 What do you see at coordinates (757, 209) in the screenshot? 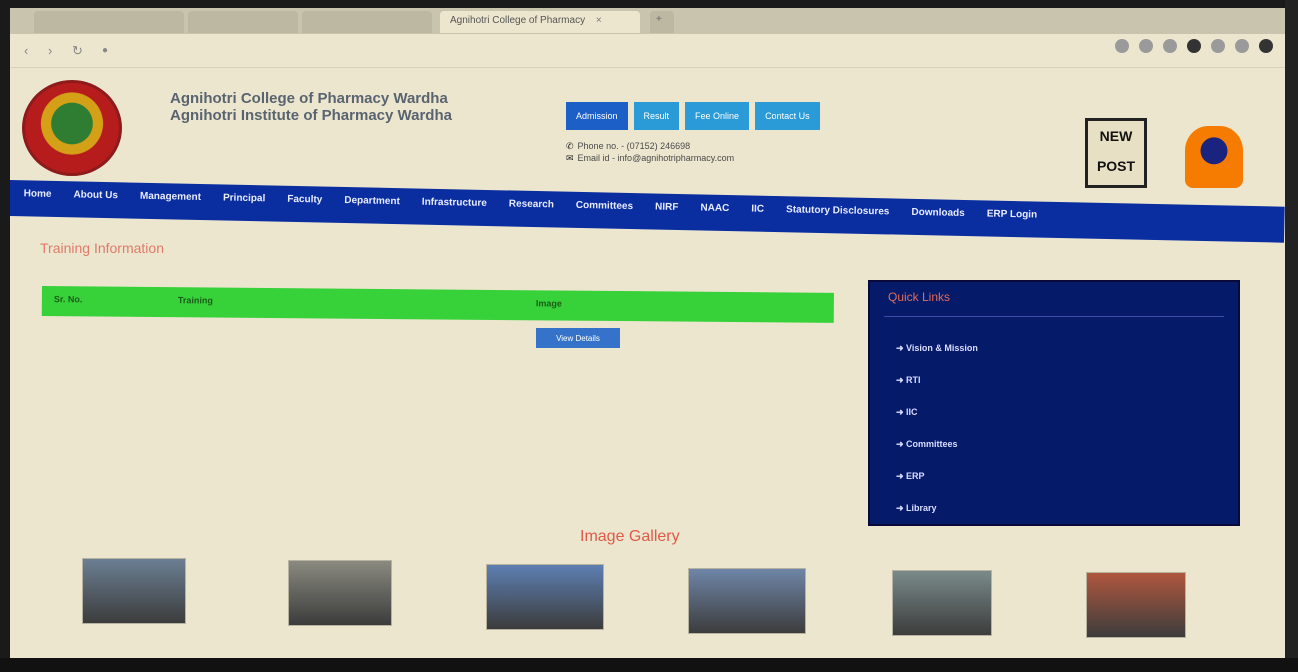
I see `nav-item-iic: IIC` at bounding box center [757, 209].